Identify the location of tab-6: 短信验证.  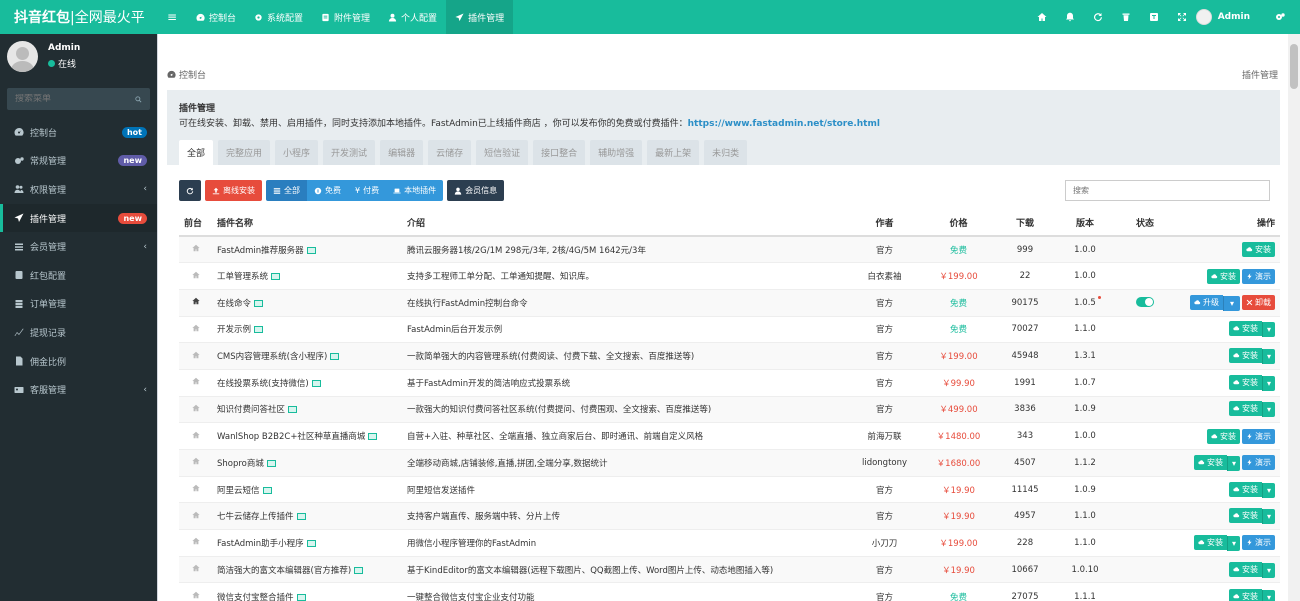
(502, 152).